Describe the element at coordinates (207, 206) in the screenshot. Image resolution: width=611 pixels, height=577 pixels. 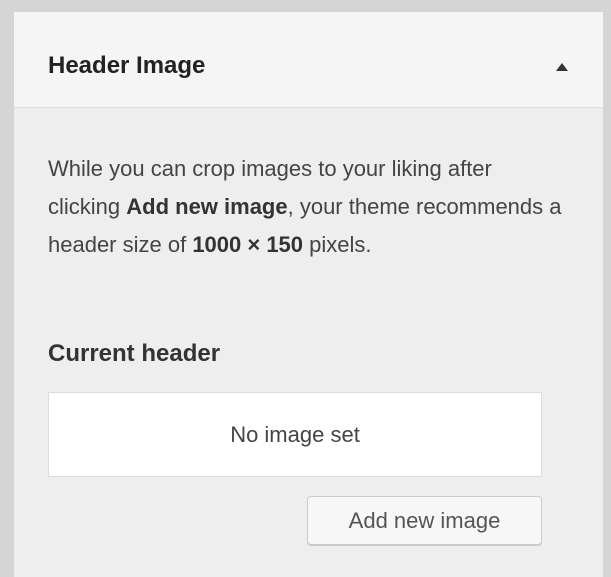
I see `description-button-name: Add new image` at that location.